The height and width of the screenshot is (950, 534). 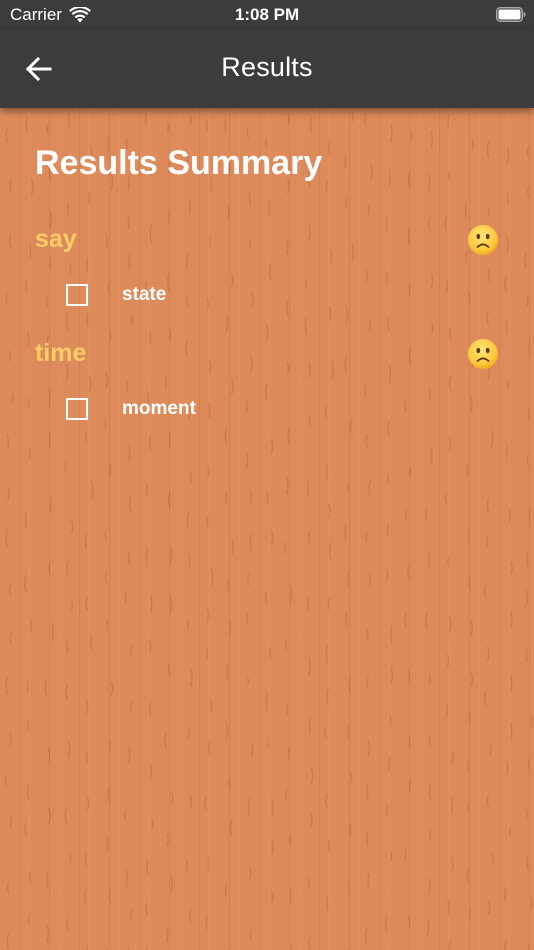 What do you see at coordinates (511, 14) in the screenshot?
I see `battery-icon` at bounding box center [511, 14].